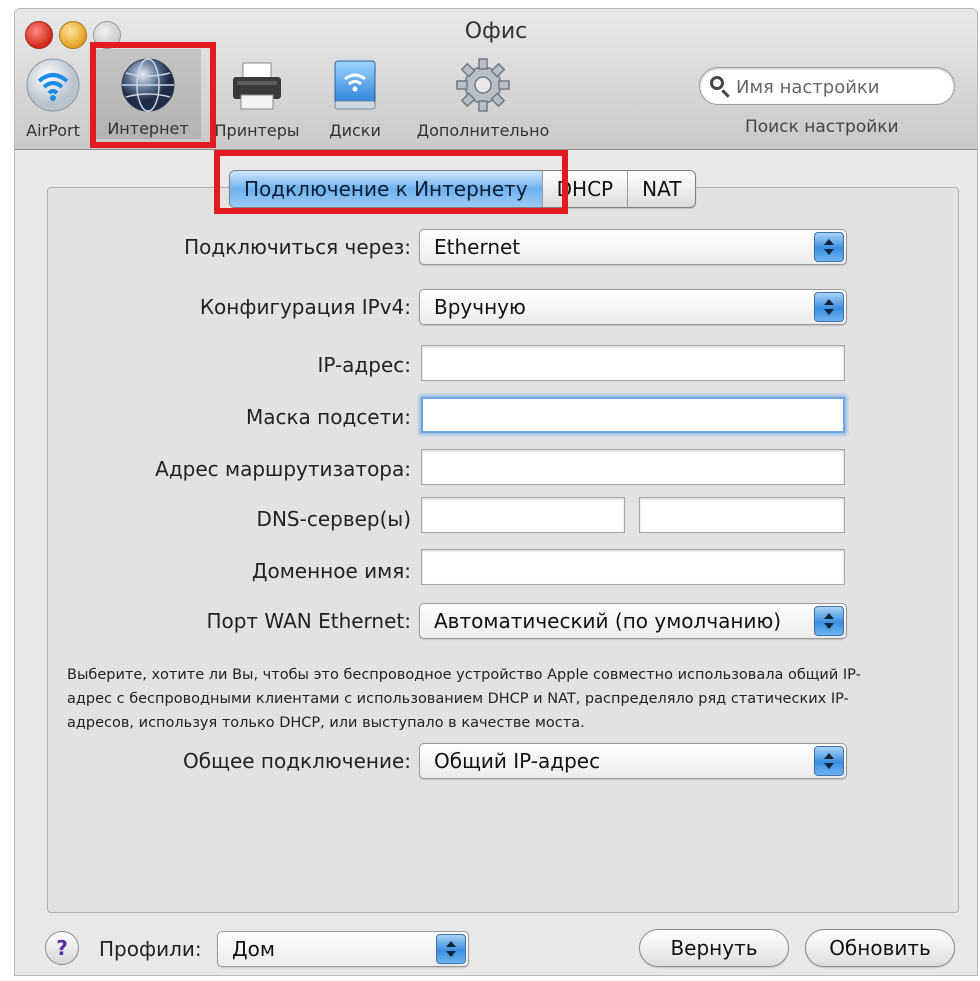 This screenshot has height=981, width=980. I want to click on help-button: ?, so click(62, 948).